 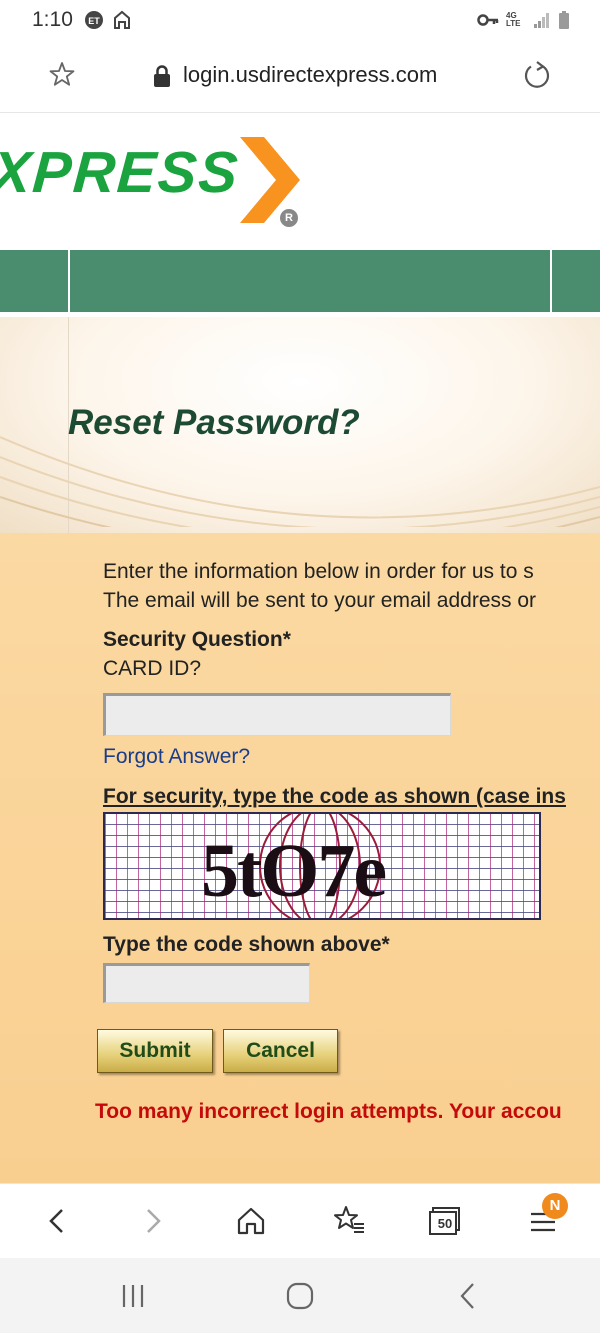 What do you see at coordinates (294, 871) in the screenshot?
I see `captcha-text: 5tO7e` at bounding box center [294, 871].